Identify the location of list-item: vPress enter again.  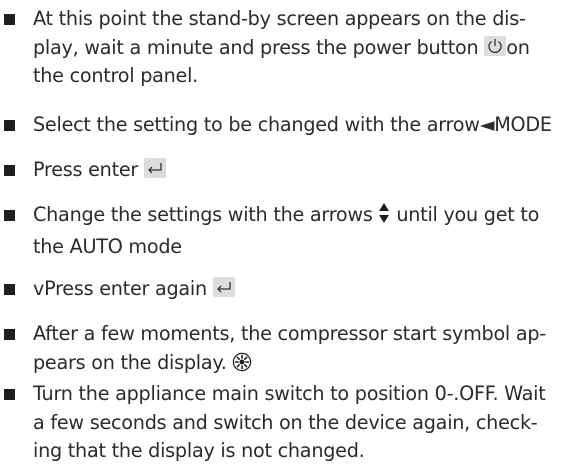
(291, 289).